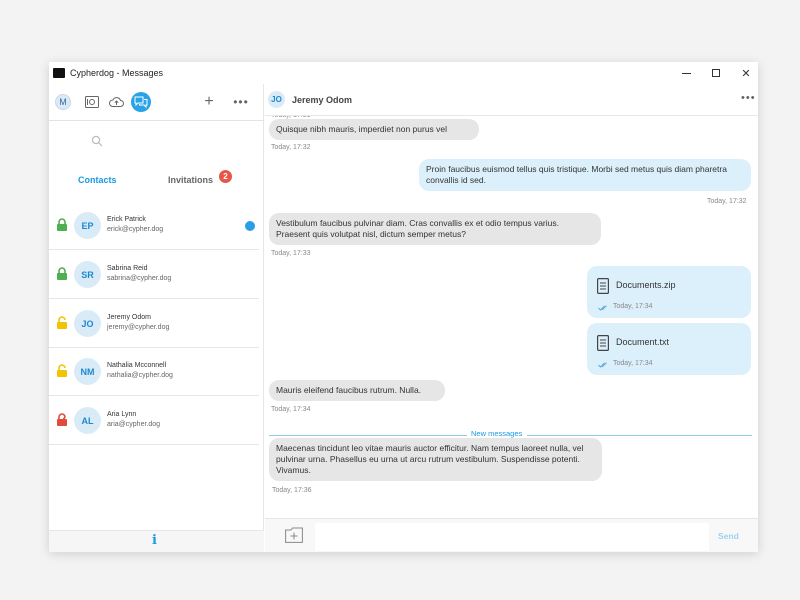 This screenshot has height=600, width=800. I want to click on sidebar-footer: i, so click(156, 541).